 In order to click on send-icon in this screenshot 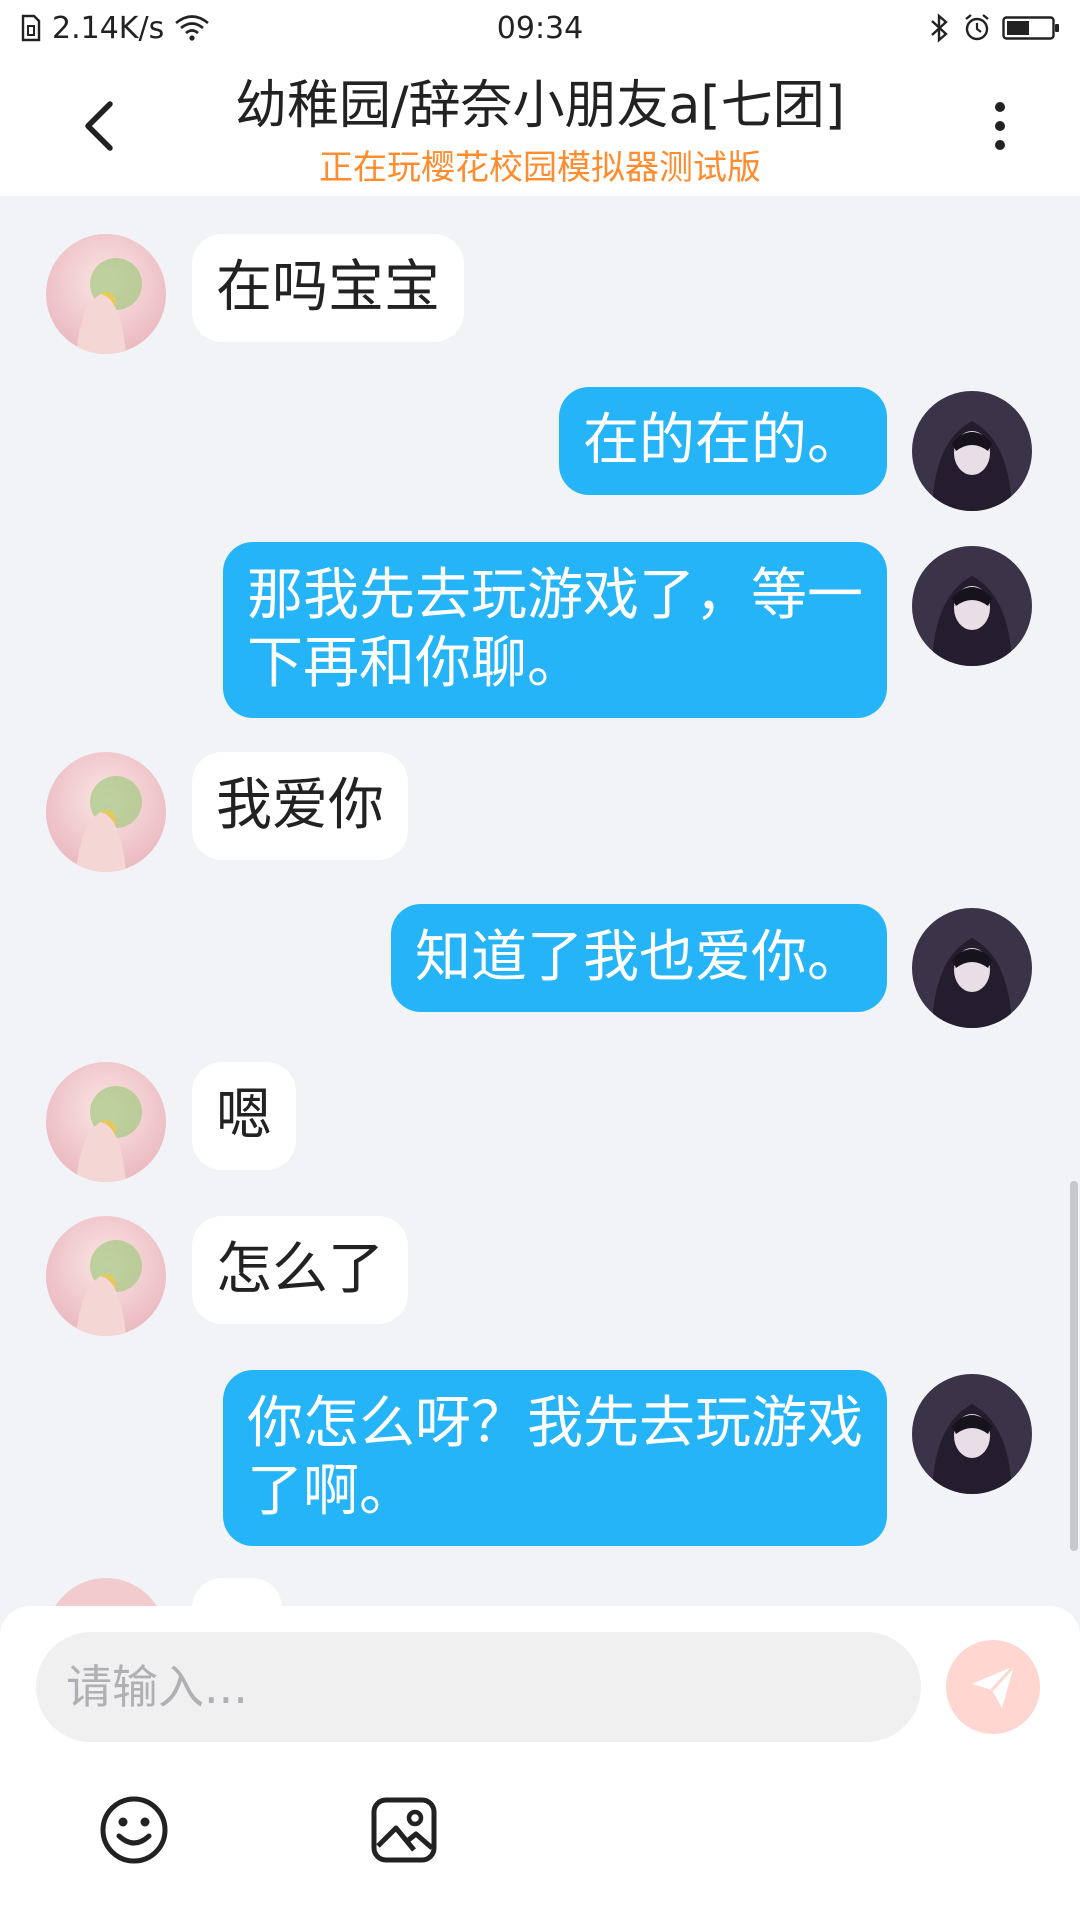, I will do `click(994, 1686)`.